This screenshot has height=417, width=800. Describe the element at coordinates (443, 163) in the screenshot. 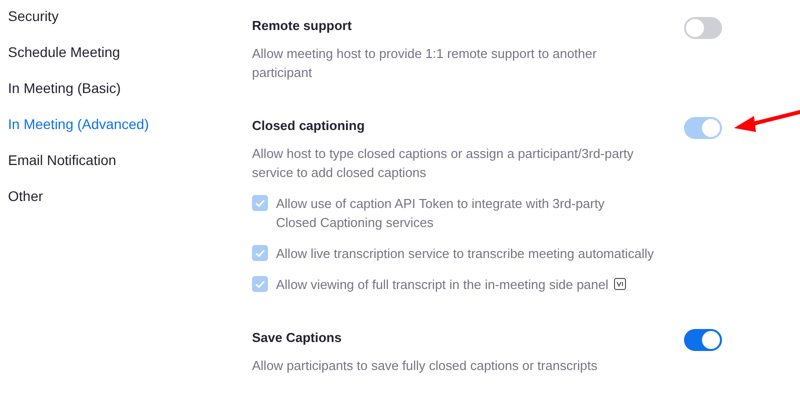

I see `setting-description: Allow host to type closed captions or assign a participant/3rd-party service to add closed captions` at that location.